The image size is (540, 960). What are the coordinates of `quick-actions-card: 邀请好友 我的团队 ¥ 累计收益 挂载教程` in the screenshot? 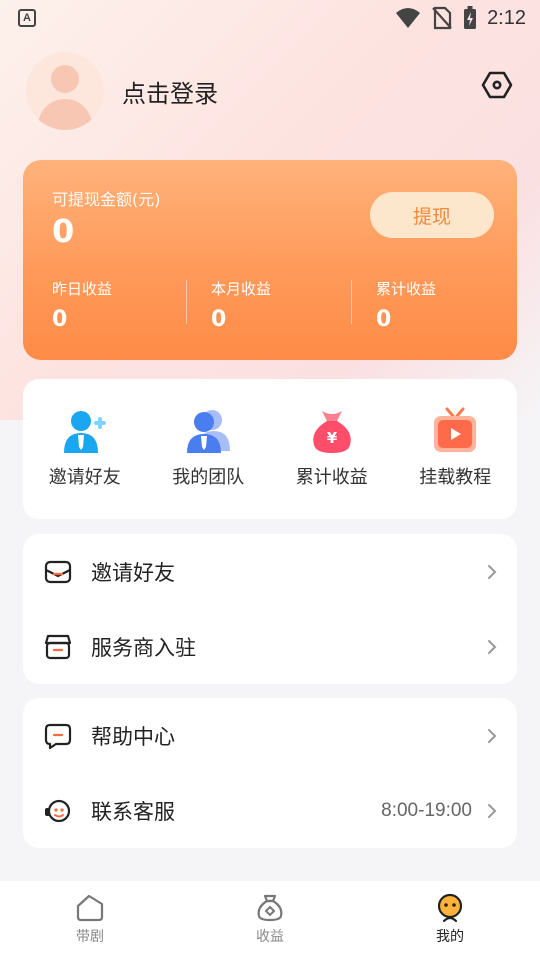 It's located at (270, 449).